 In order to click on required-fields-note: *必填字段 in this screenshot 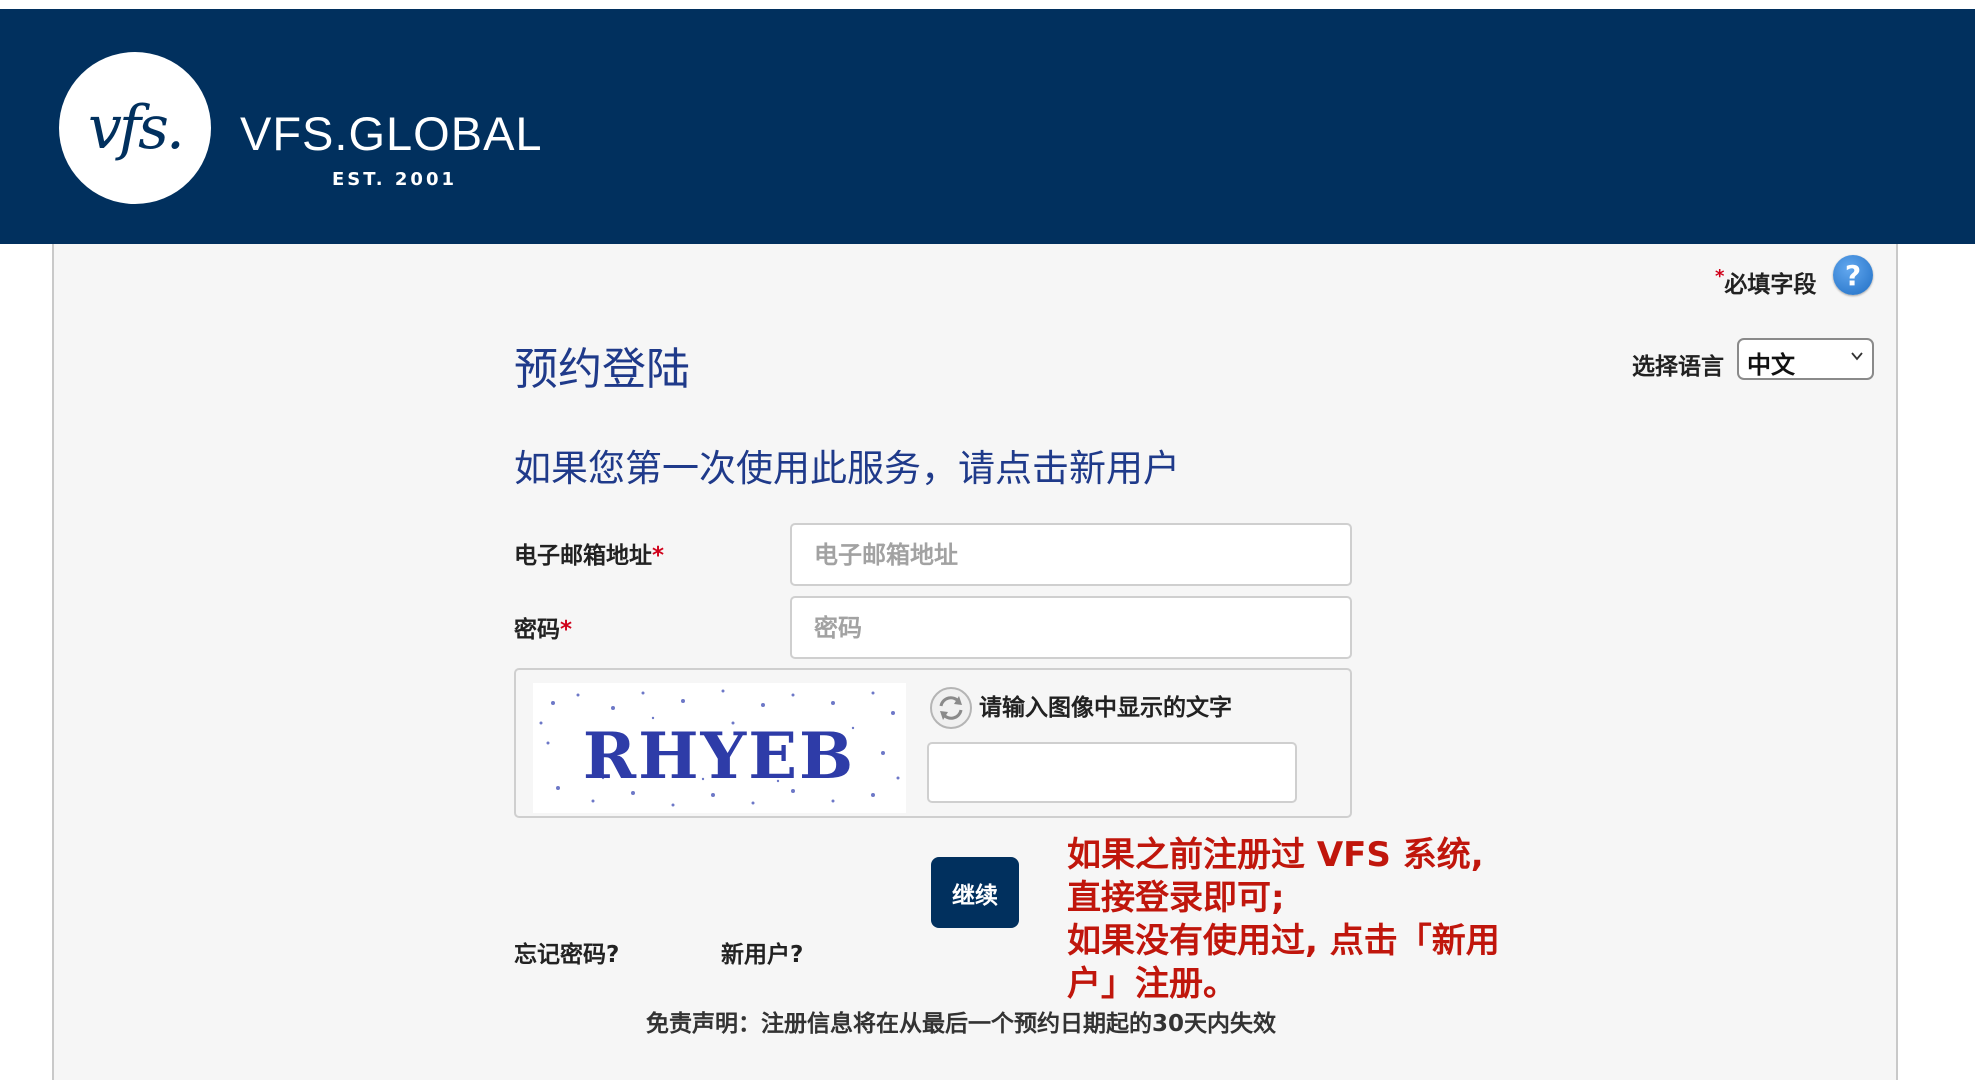, I will do `click(1765, 282)`.